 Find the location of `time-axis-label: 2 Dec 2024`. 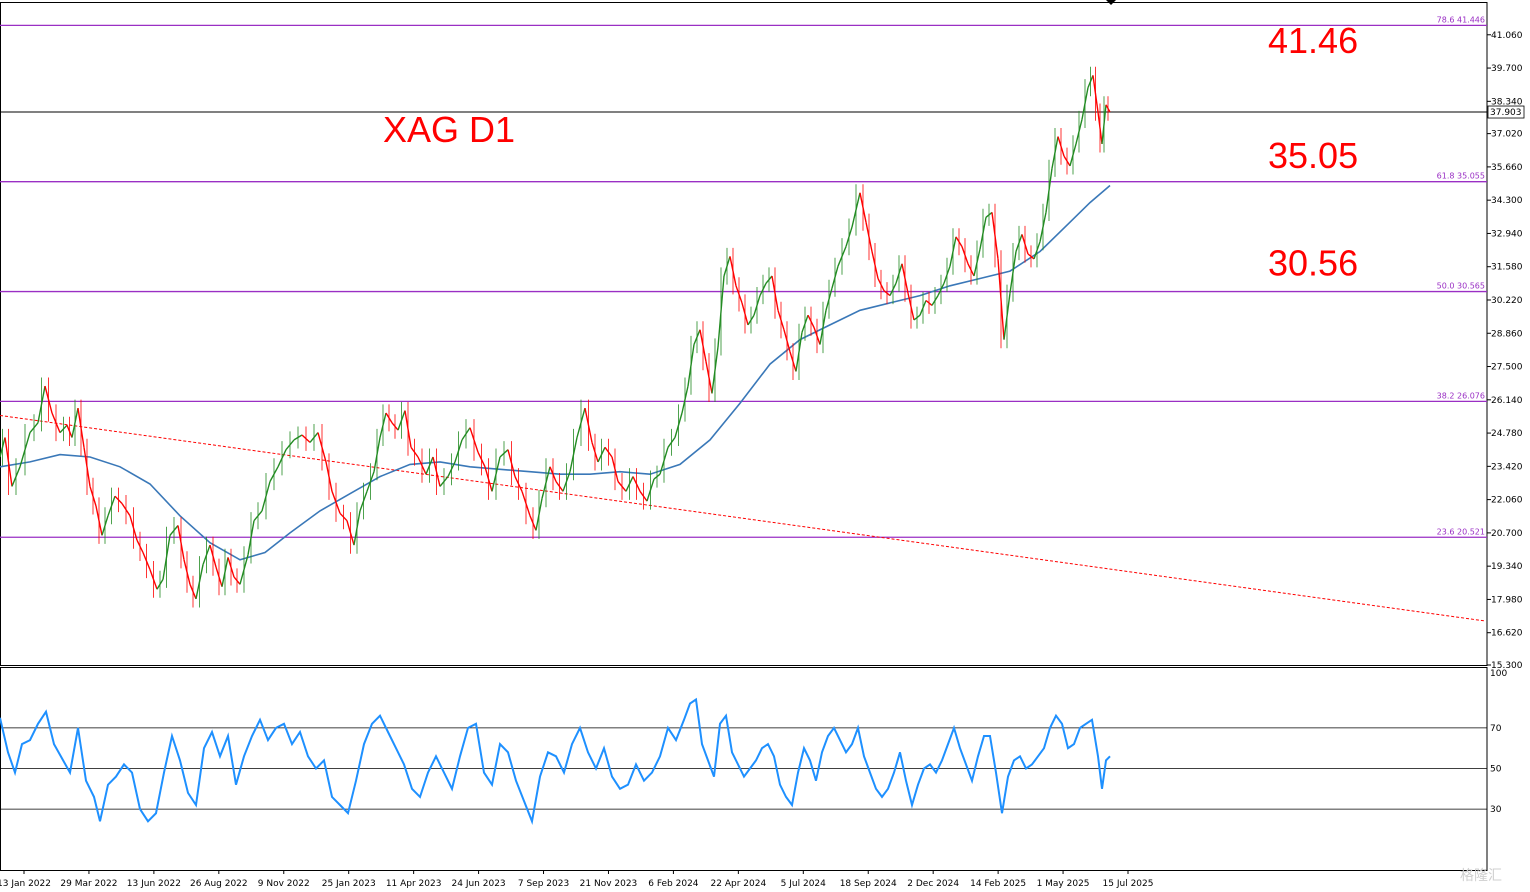

time-axis-label: 2 Dec 2024 is located at coordinates (933, 884).